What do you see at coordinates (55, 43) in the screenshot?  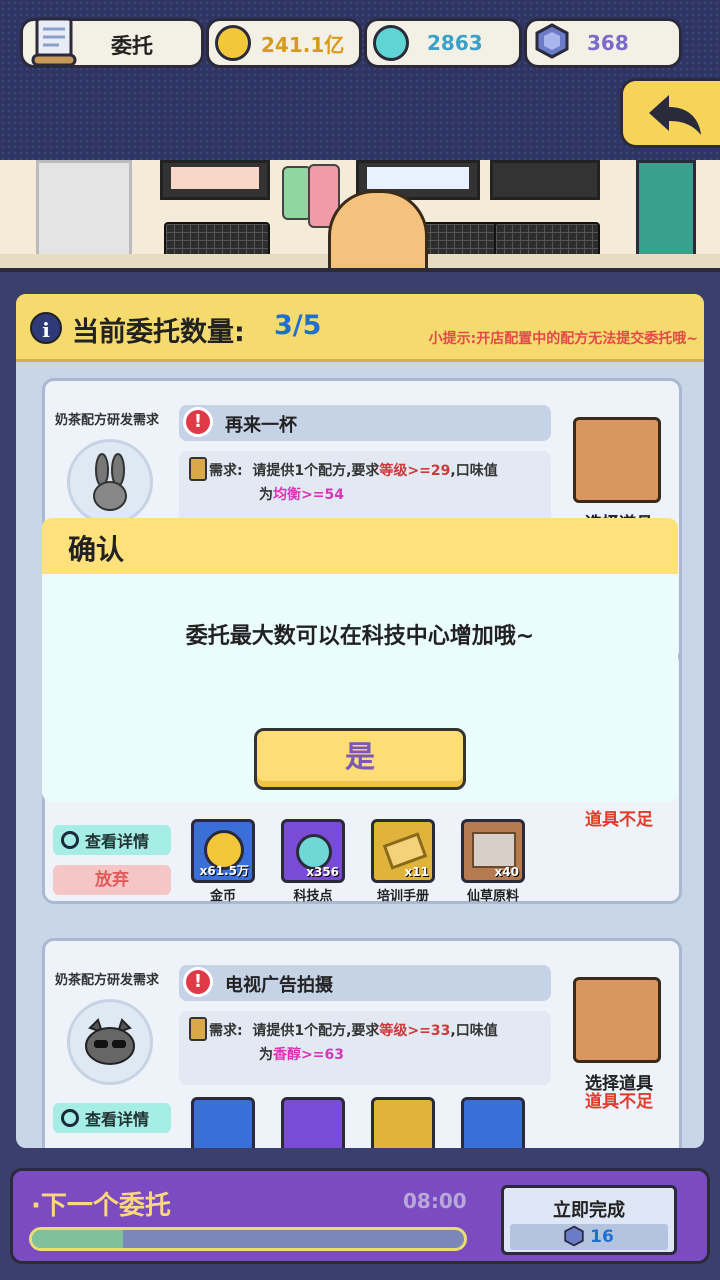 I see `scroll-icon` at bounding box center [55, 43].